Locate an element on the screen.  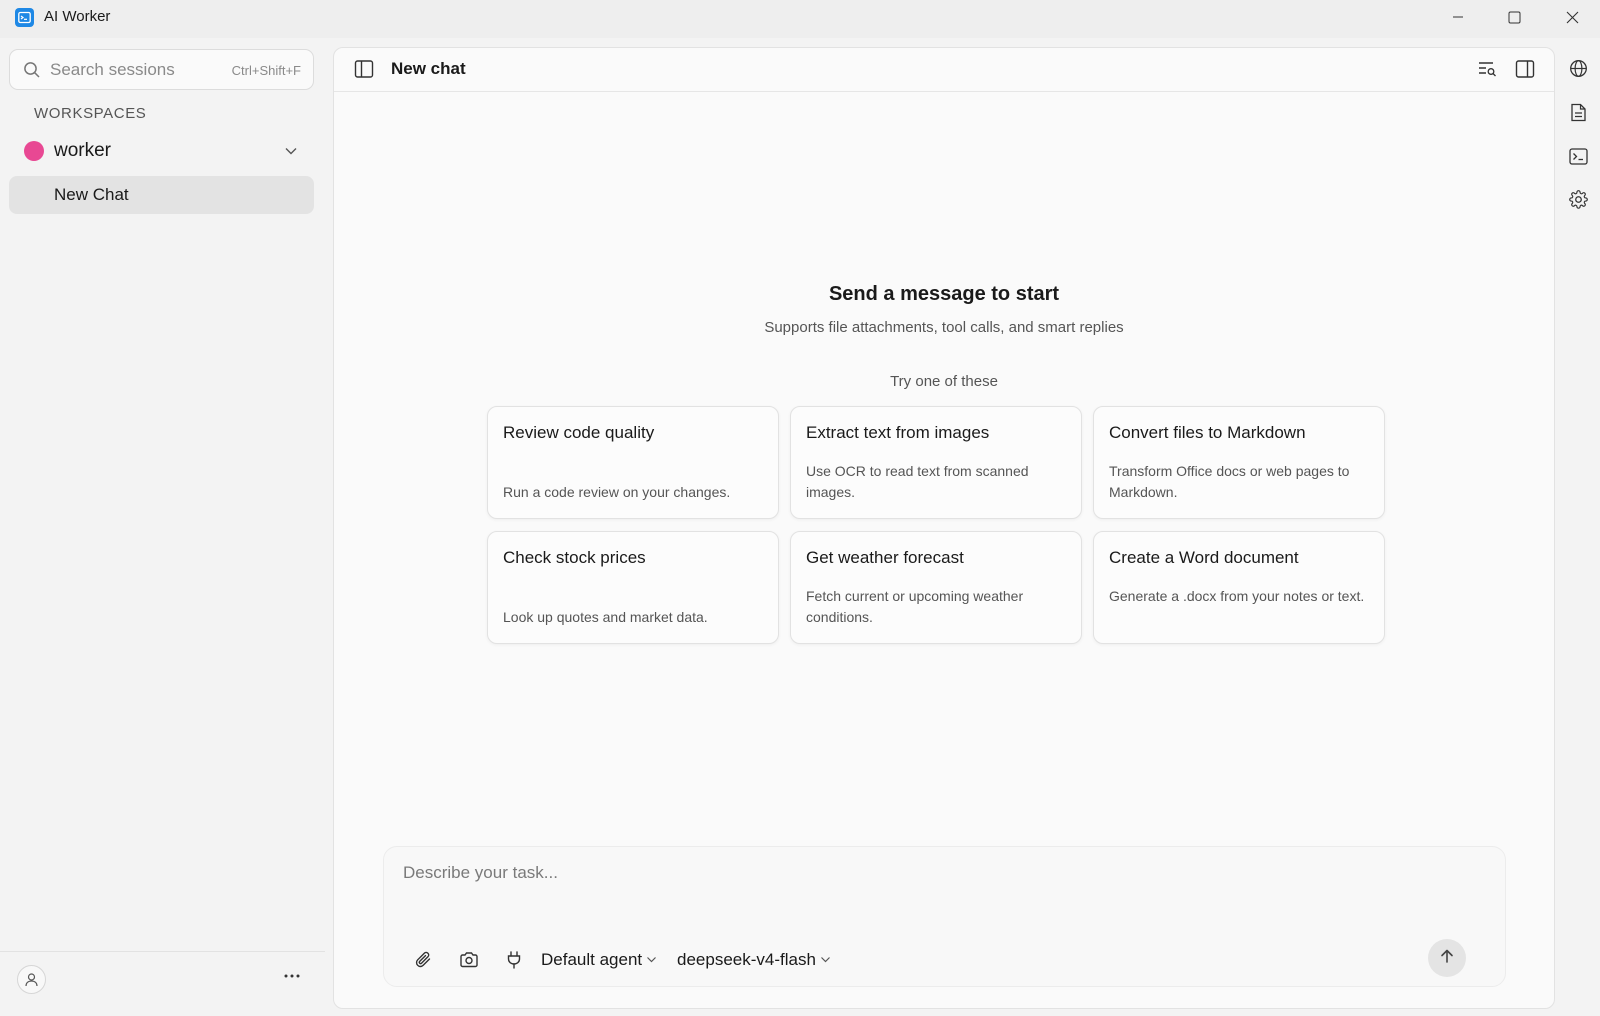
search-shortcut-hint: Ctrl+Shift+F is located at coordinates (266, 70).